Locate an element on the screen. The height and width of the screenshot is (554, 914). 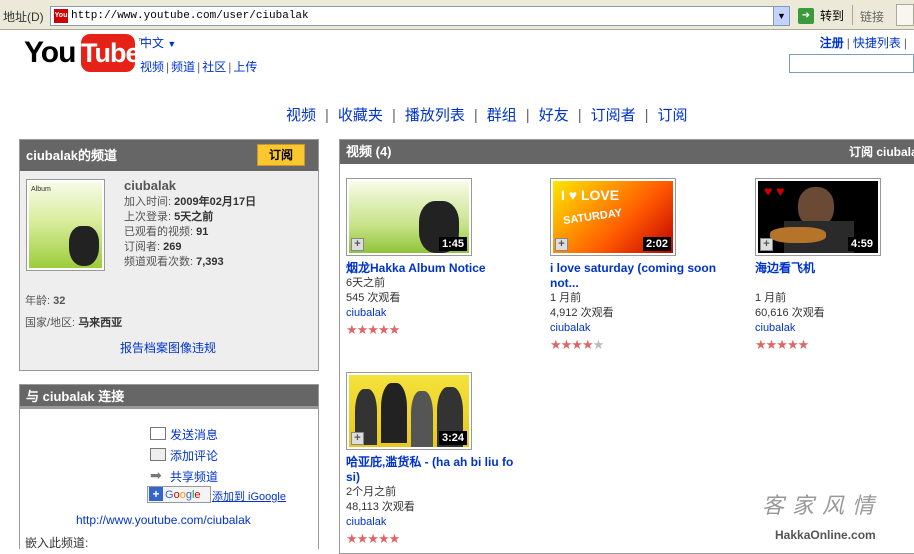
video-thumbnail: ♥ ♥ + 4:59 is located at coordinates (818, 217).